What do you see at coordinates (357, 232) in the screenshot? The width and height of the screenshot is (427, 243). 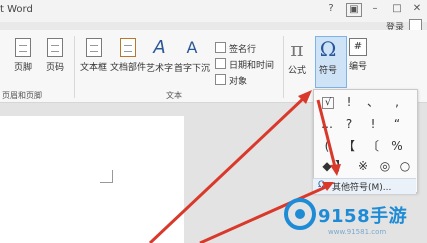 I see `watermark-url: www.91581.com` at bounding box center [357, 232].